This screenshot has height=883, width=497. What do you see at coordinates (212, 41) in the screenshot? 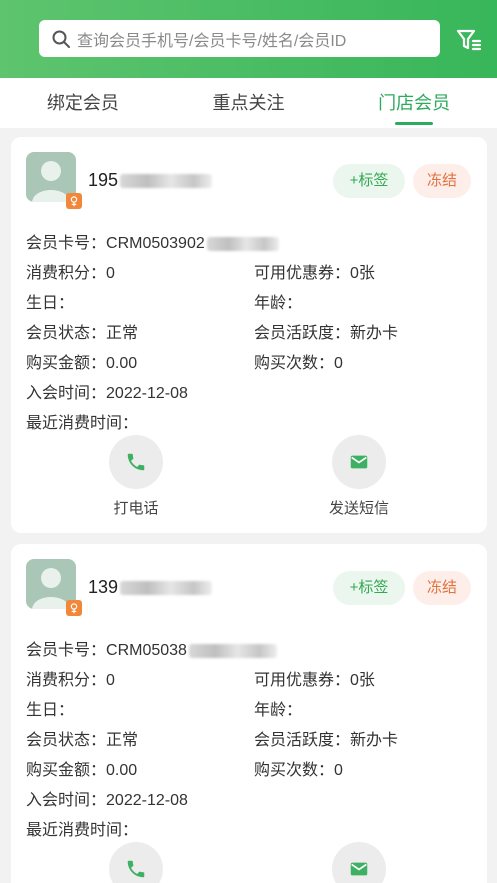
I see `search-placeholder: 查询会员手机号/会员卡号/姓名/会员ID` at bounding box center [212, 41].